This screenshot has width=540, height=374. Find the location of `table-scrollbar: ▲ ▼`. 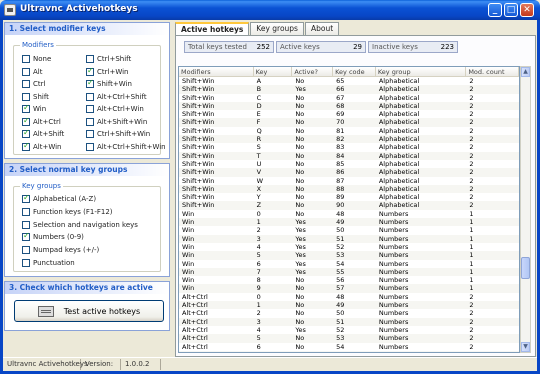

table-scrollbar: ▲ ▼ is located at coordinates (525, 209).